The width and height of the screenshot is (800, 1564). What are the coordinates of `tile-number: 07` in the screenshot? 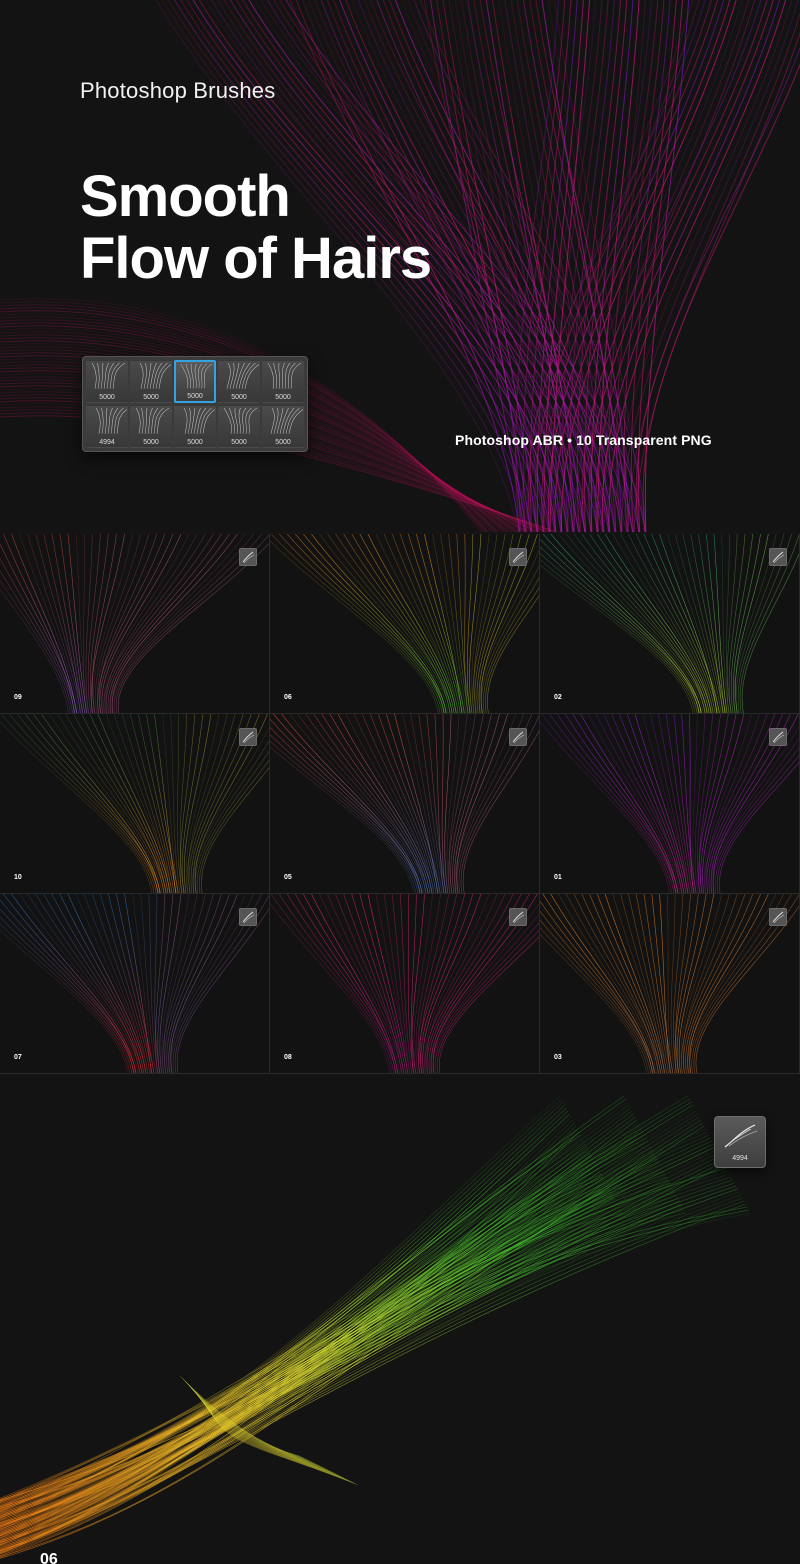 It's located at (18, 1057).